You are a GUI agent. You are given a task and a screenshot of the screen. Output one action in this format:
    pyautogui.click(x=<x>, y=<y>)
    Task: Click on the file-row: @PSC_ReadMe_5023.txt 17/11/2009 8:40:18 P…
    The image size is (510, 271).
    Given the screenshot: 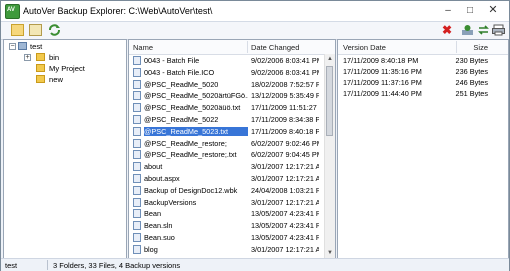 What is the action you would take?
    pyautogui.click(x=224, y=131)
    